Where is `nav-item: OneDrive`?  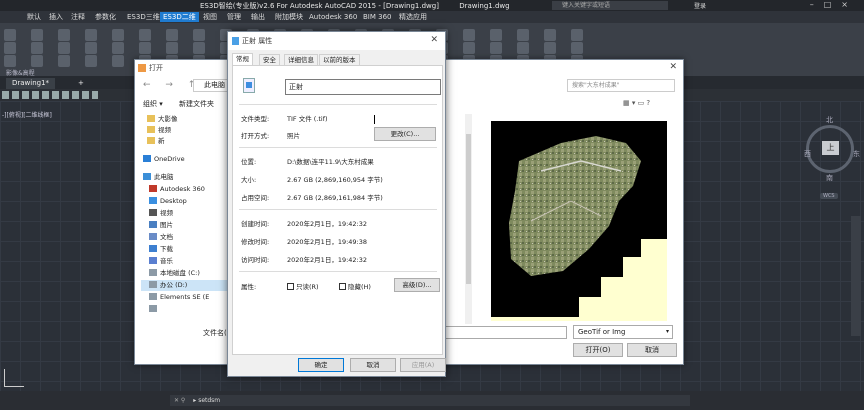 nav-item: OneDrive is located at coordinates (185, 159).